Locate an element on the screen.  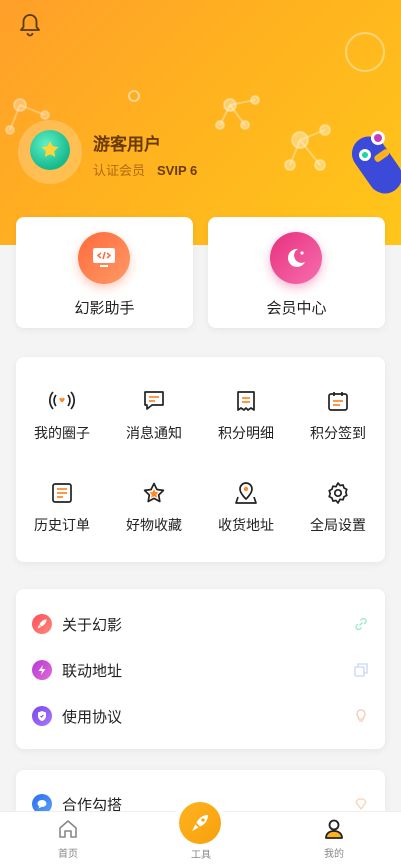
tab-home: 首页 is located at coordinates (68, 839).